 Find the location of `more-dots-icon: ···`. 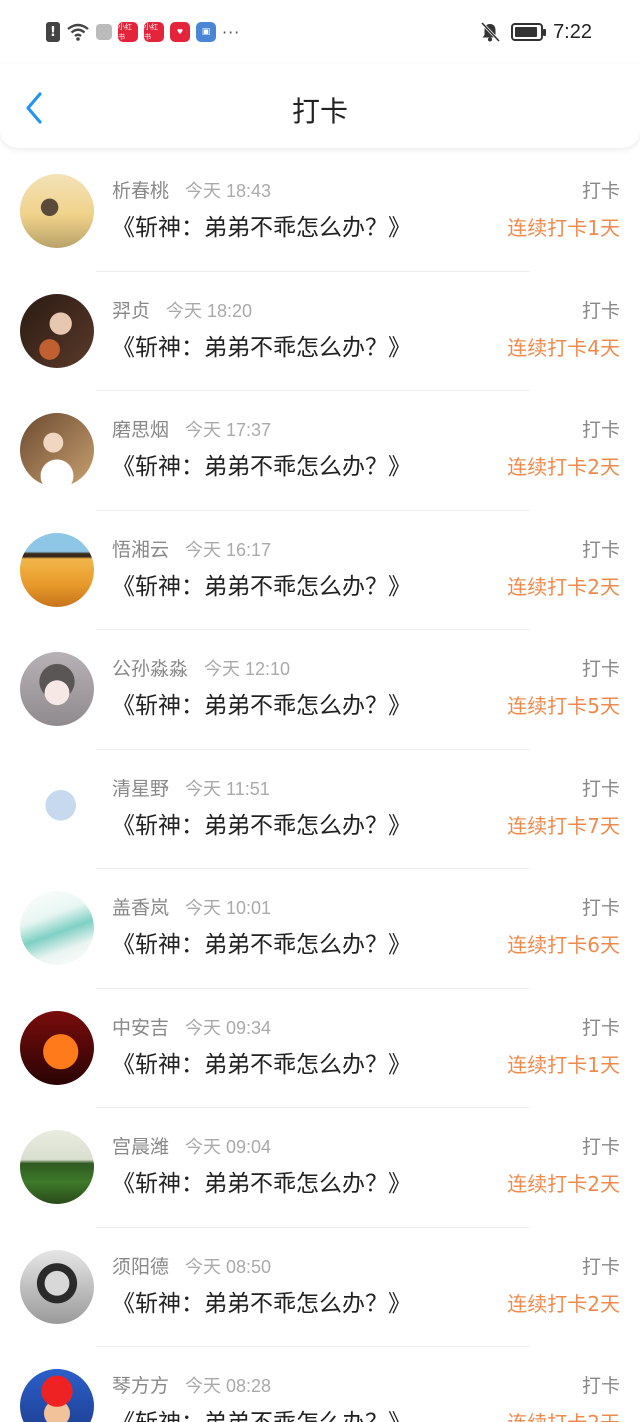

more-dots-icon: ··· is located at coordinates (231, 32).